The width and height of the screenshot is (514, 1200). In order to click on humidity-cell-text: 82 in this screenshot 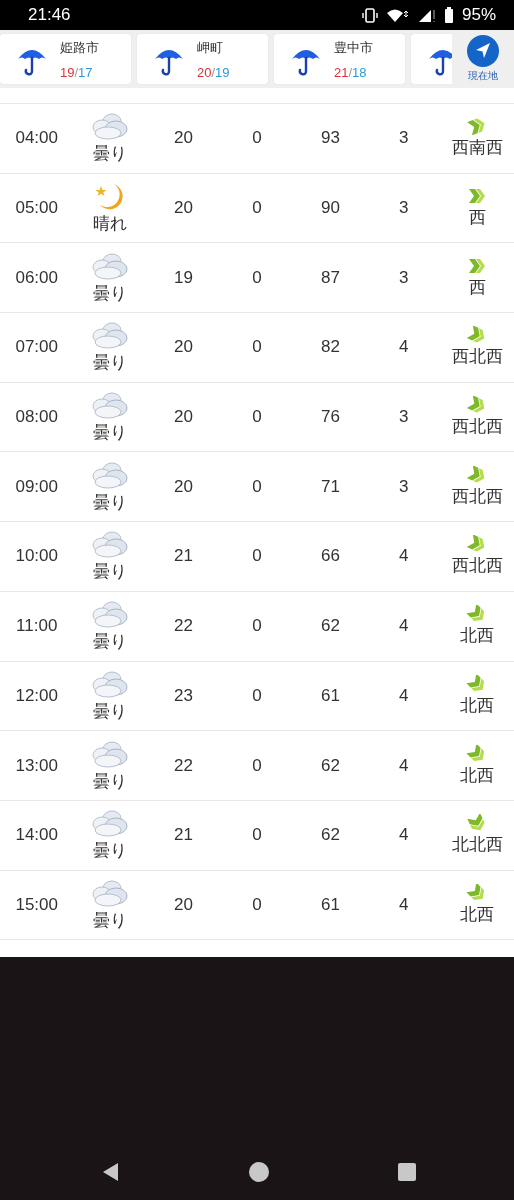, I will do `click(330, 347)`.